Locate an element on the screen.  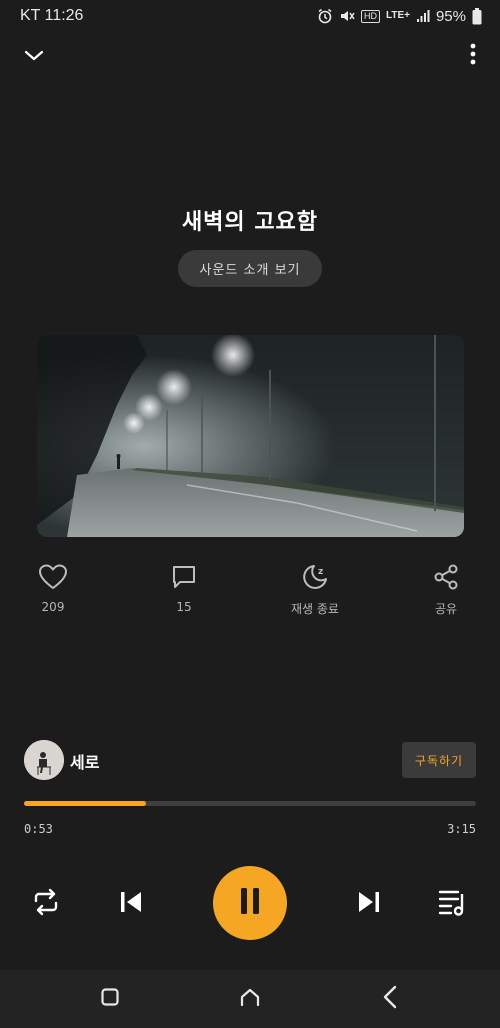
share-button: 공유 is located at coordinates (446, 588).